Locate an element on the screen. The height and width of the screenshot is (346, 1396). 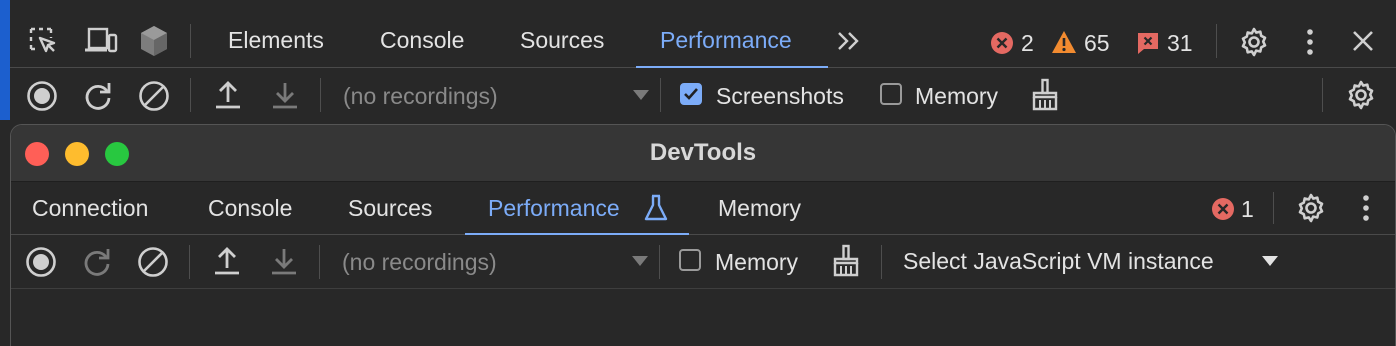
capture-settings-gear-icon is located at coordinates (1361, 95).